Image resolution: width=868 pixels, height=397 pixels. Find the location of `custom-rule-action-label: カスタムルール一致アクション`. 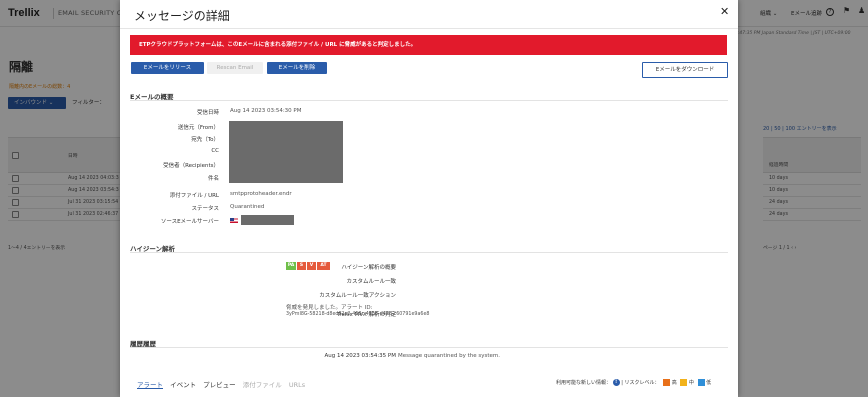

custom-rule-action-label: カスタムルール一致アクション is located at coordinates (357, 296).